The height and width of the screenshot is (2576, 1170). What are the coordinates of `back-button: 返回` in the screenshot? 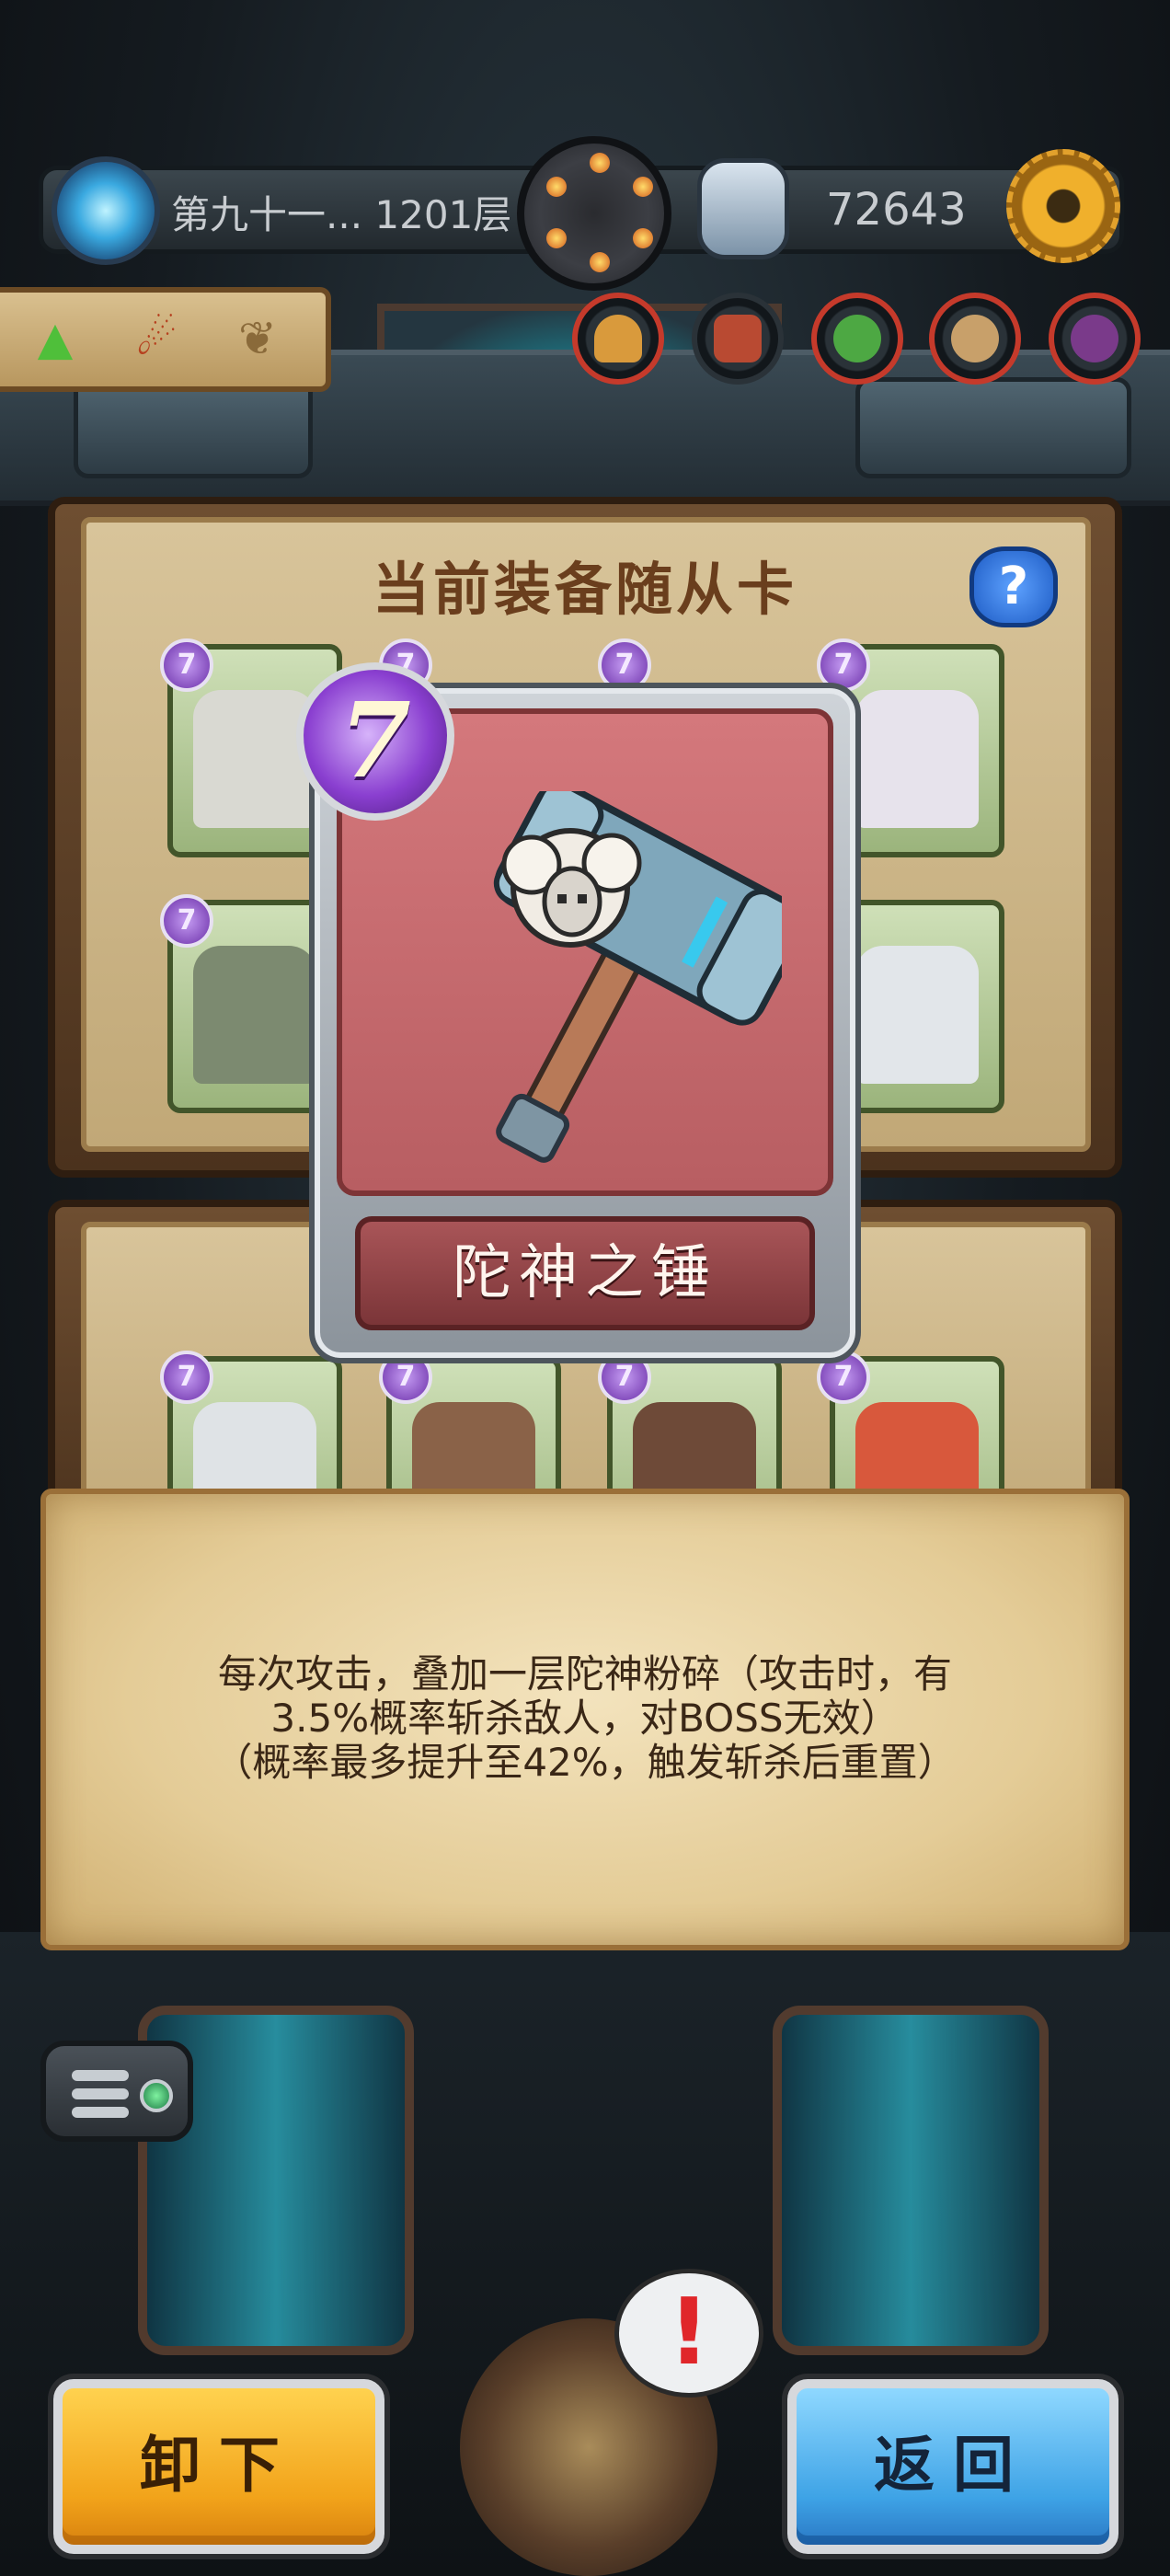 It's located at (952, 2466).